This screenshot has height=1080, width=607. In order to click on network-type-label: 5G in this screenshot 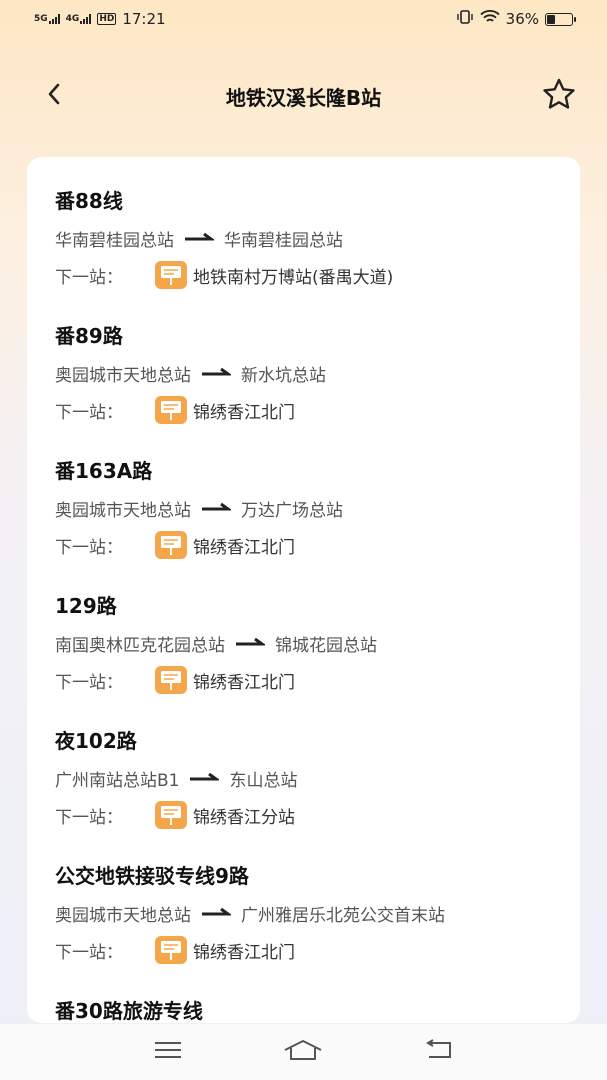, I will do `click(41, 19)`.